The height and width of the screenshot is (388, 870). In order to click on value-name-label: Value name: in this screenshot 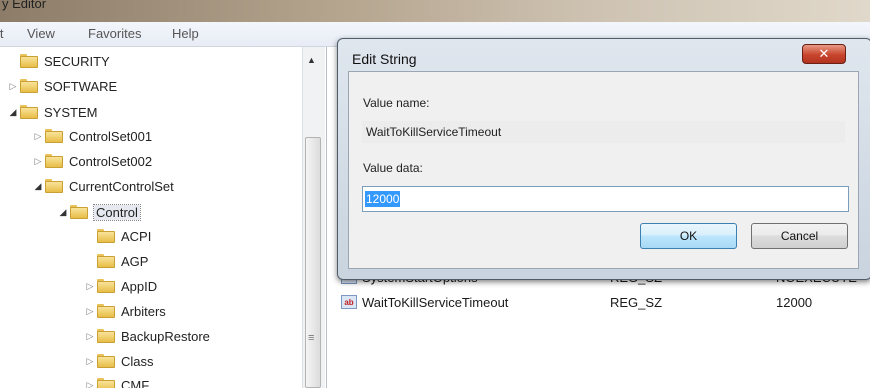, I will do `click(396, 103)`.